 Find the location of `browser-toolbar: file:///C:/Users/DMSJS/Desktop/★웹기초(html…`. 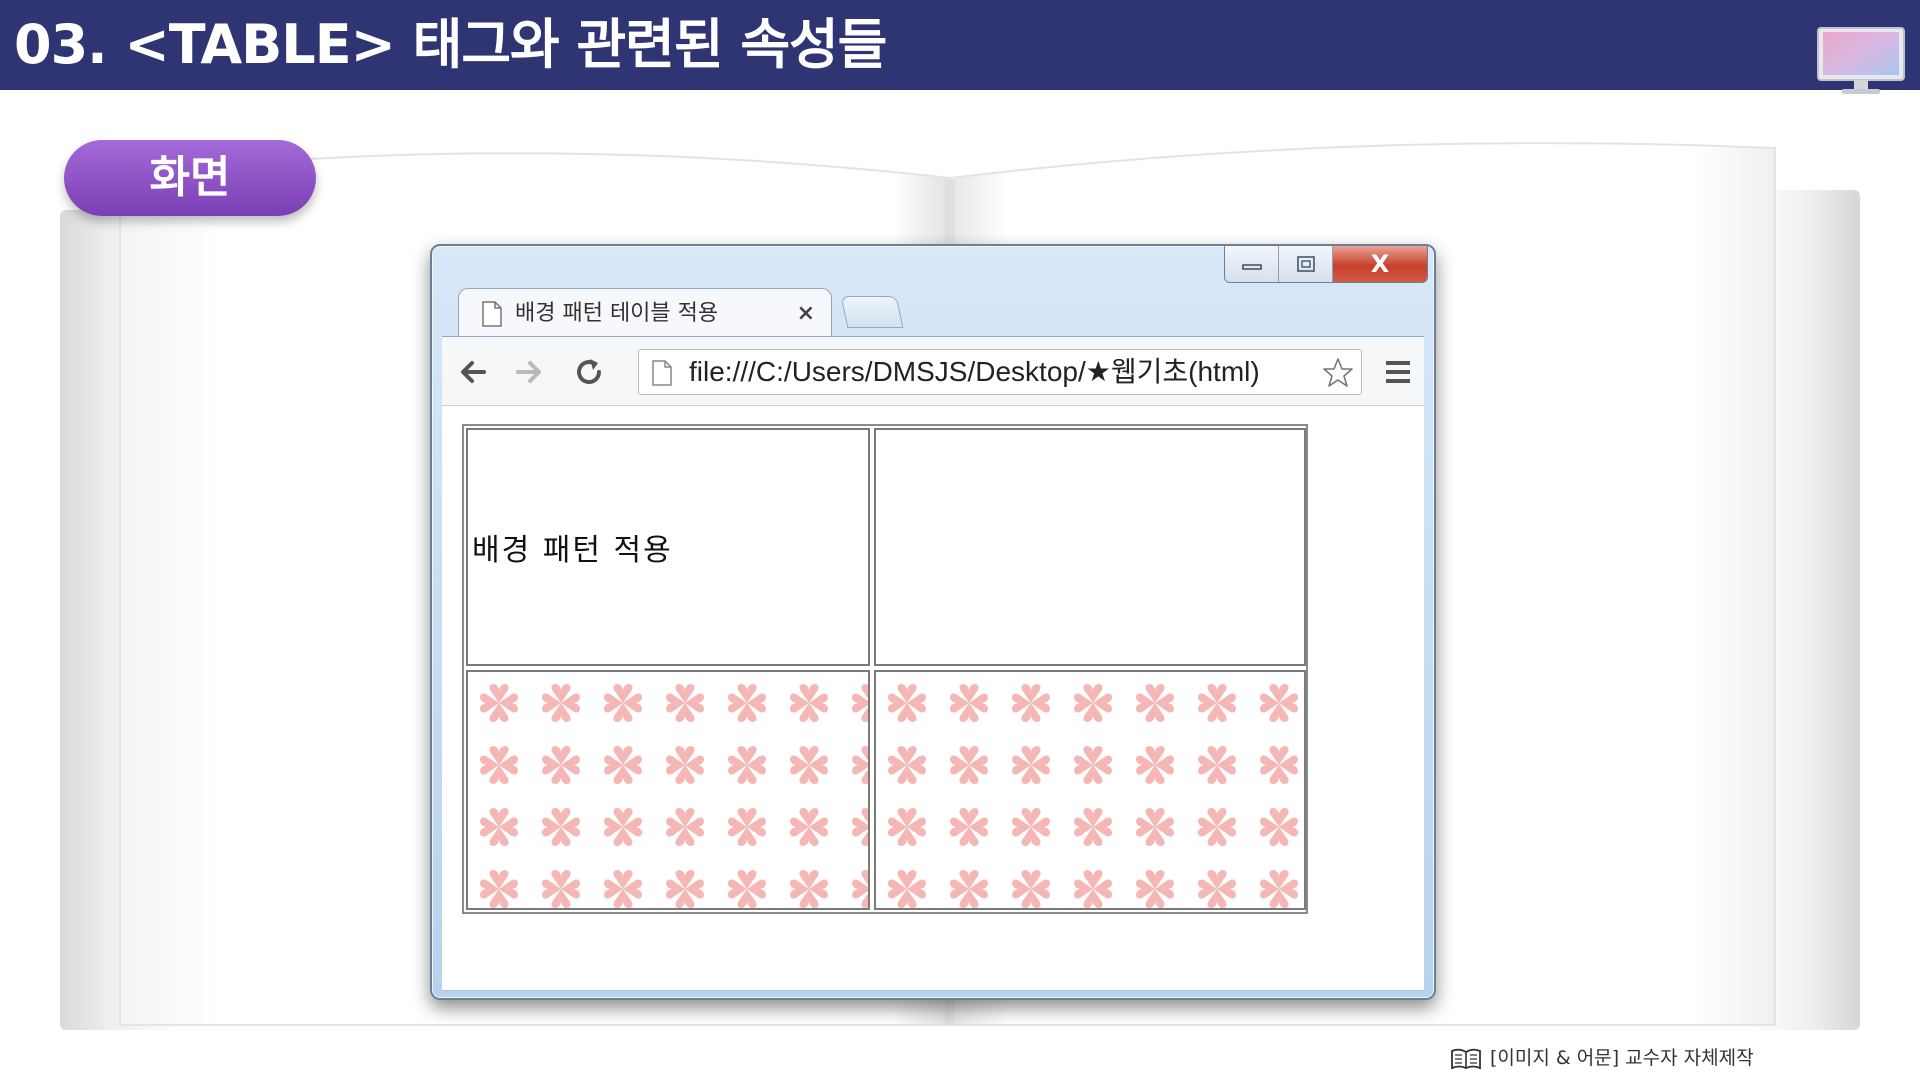

browser-toolbar: file:///C:/Users/DMSJS/Desktop/★웹기초(html… is located at coordinates (933, 371).